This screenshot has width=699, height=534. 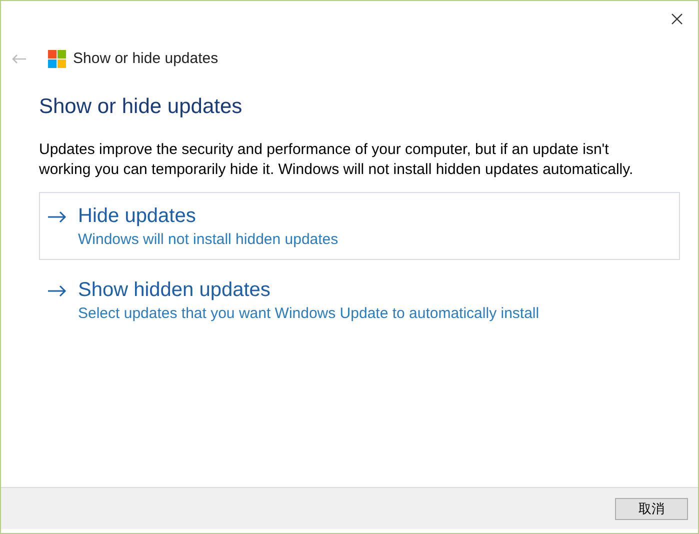 What do you see at coordinates (677, 19) in the screenshot?
I see `close-icon` at bounding box center [677, 19].